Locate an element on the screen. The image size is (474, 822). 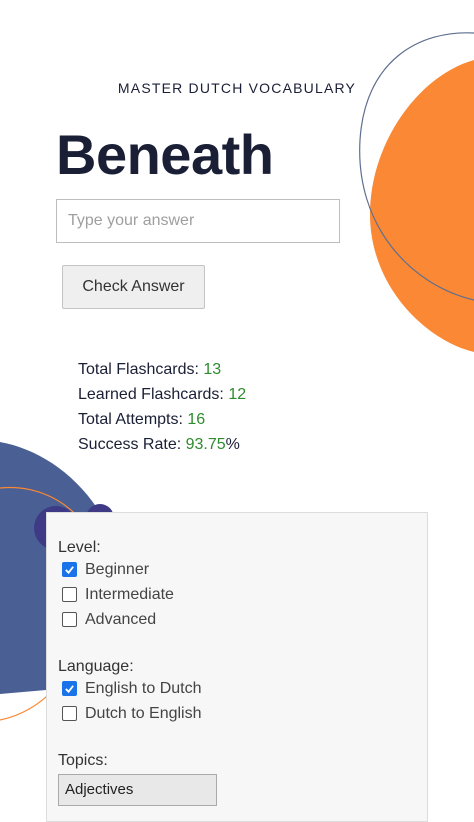
check-answer-button: Check Answer is located at coordinates (133, 287).